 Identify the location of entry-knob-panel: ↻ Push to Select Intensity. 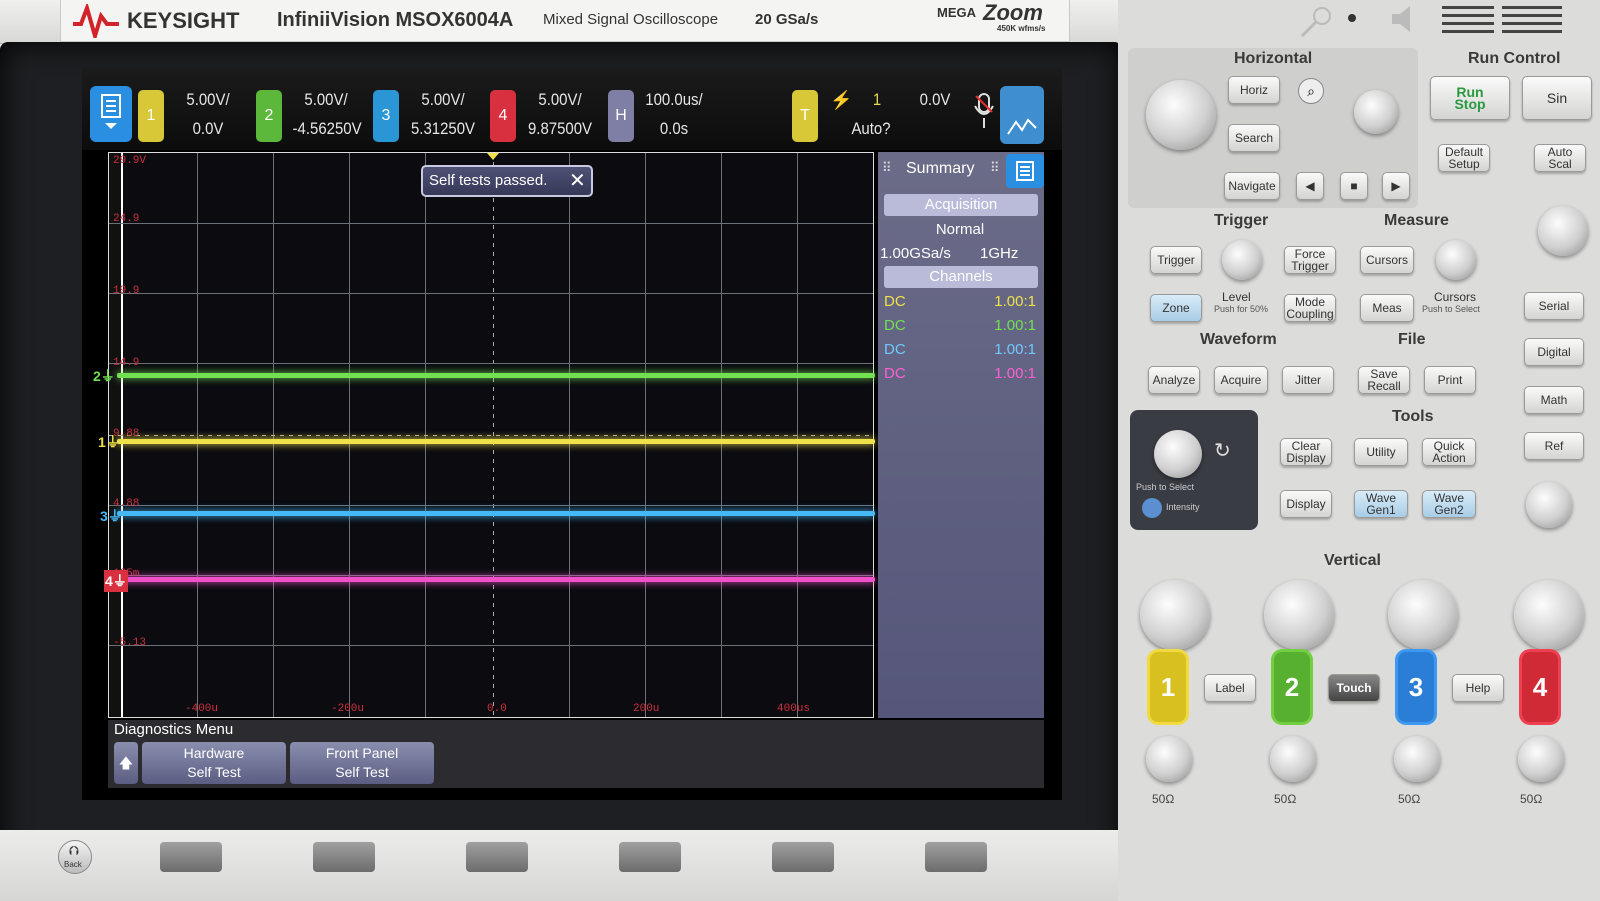
(1194, 470).